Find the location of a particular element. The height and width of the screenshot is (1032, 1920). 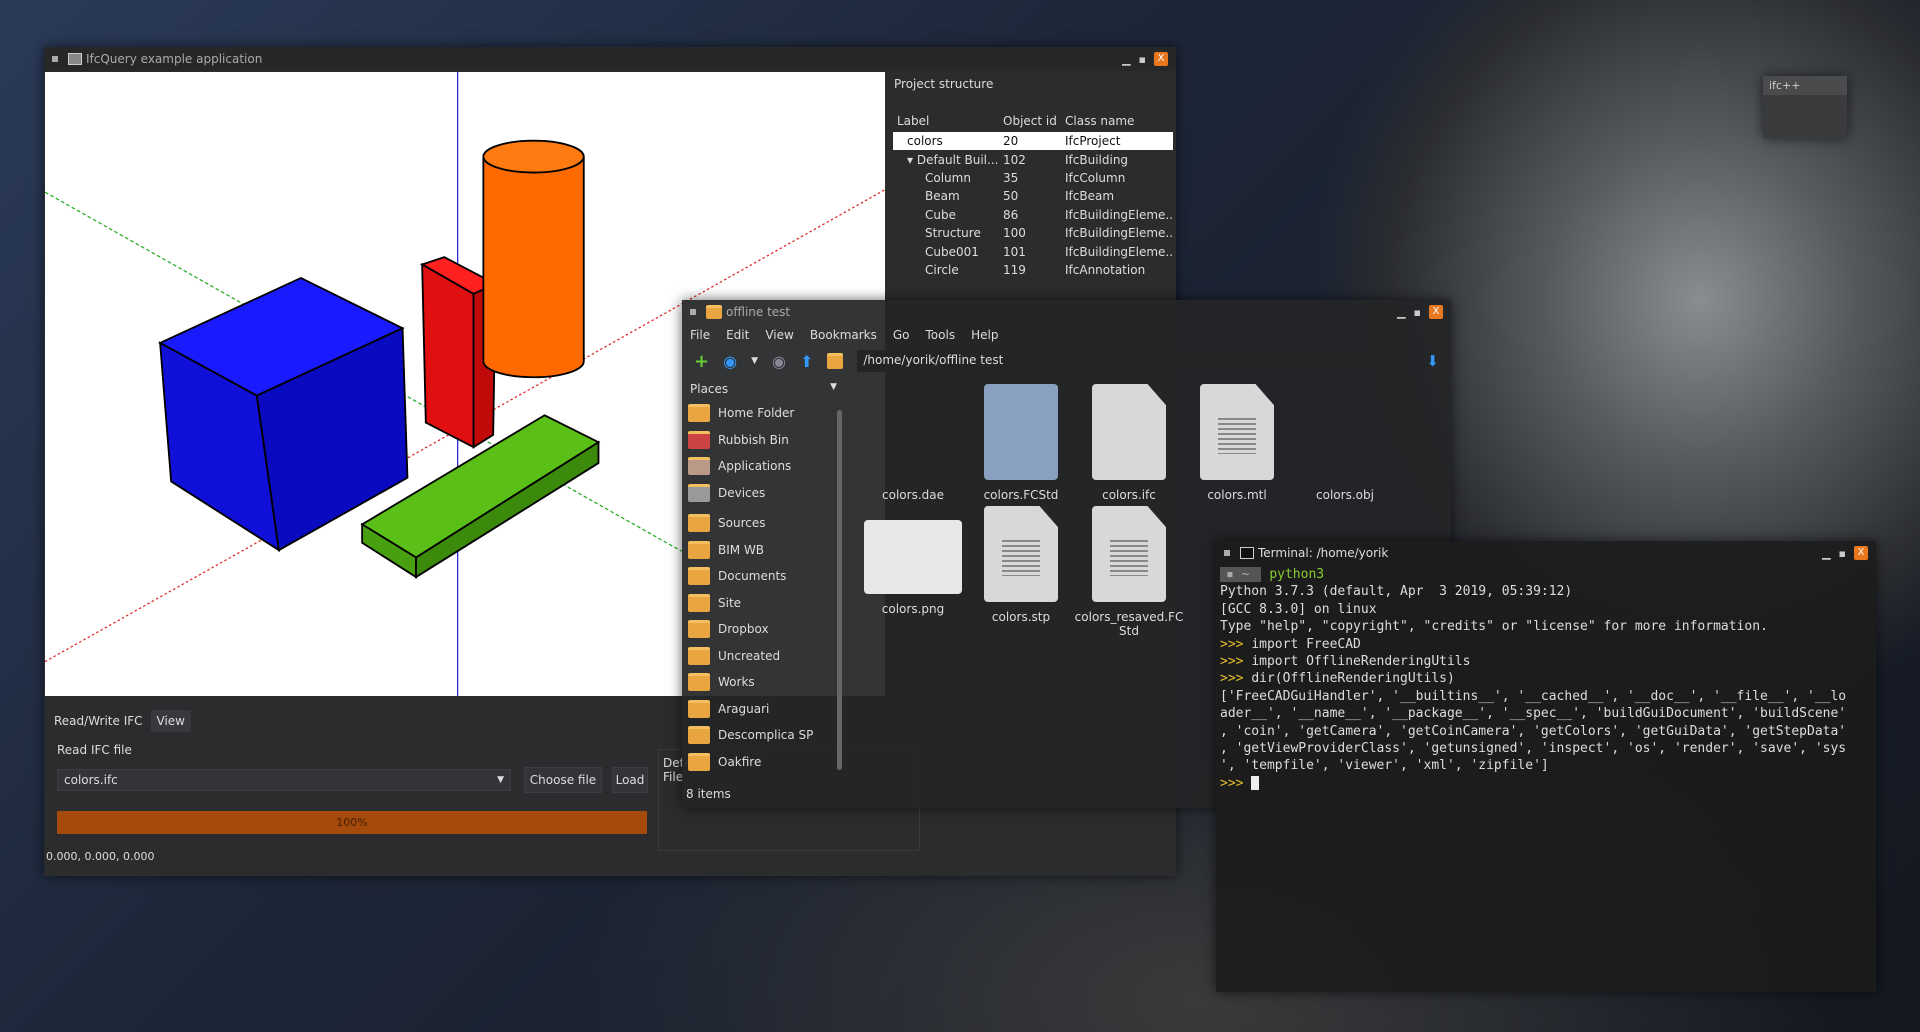

tab-view: View is located at coordinates (170, 721).